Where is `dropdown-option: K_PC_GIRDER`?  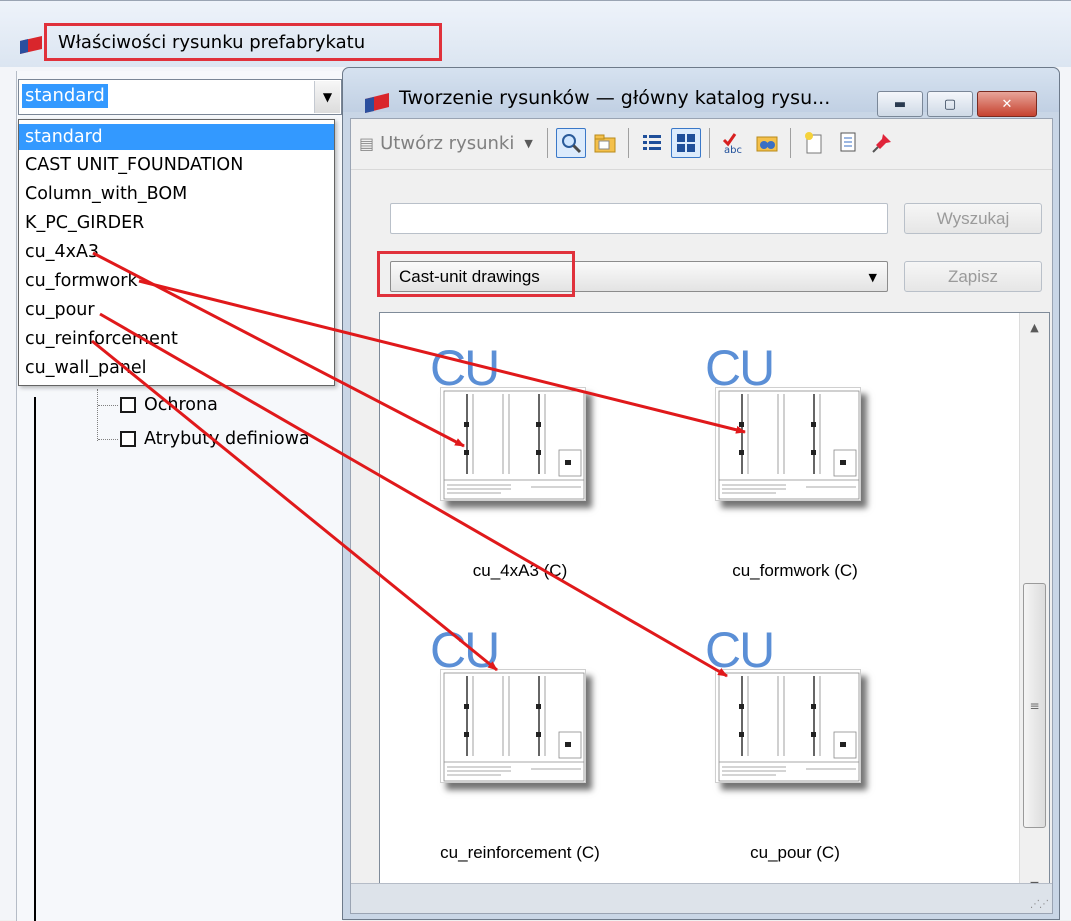 dropdown-option: K_PC_GIRDER is located at coordinates (176, 223).